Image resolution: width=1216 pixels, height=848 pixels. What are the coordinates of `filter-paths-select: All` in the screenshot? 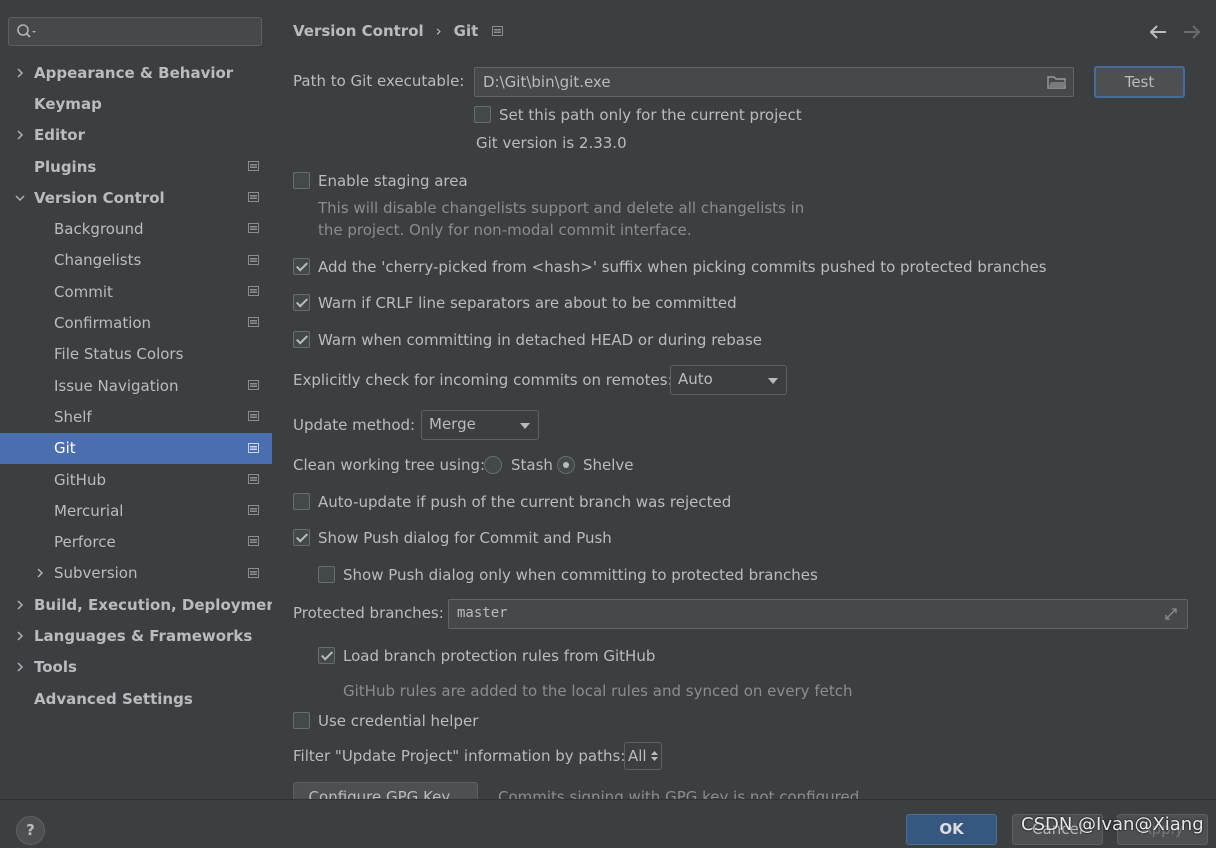 It's located at (643, 756).